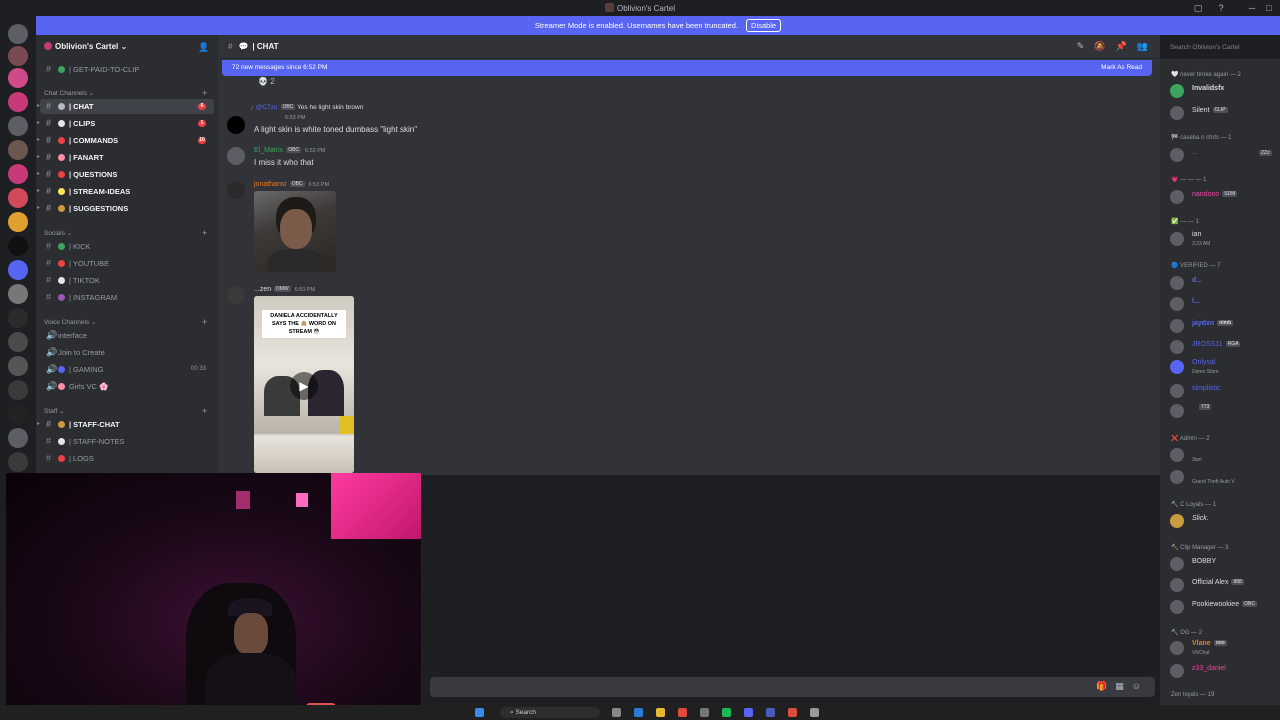 Image resolution: width=1280 pixels, height=720 pixels. Describe the element at coordinates (125, 424) in the screenshot. I see `channel-staff-chat: ▸ # | STAFF-CHAT` at that location.